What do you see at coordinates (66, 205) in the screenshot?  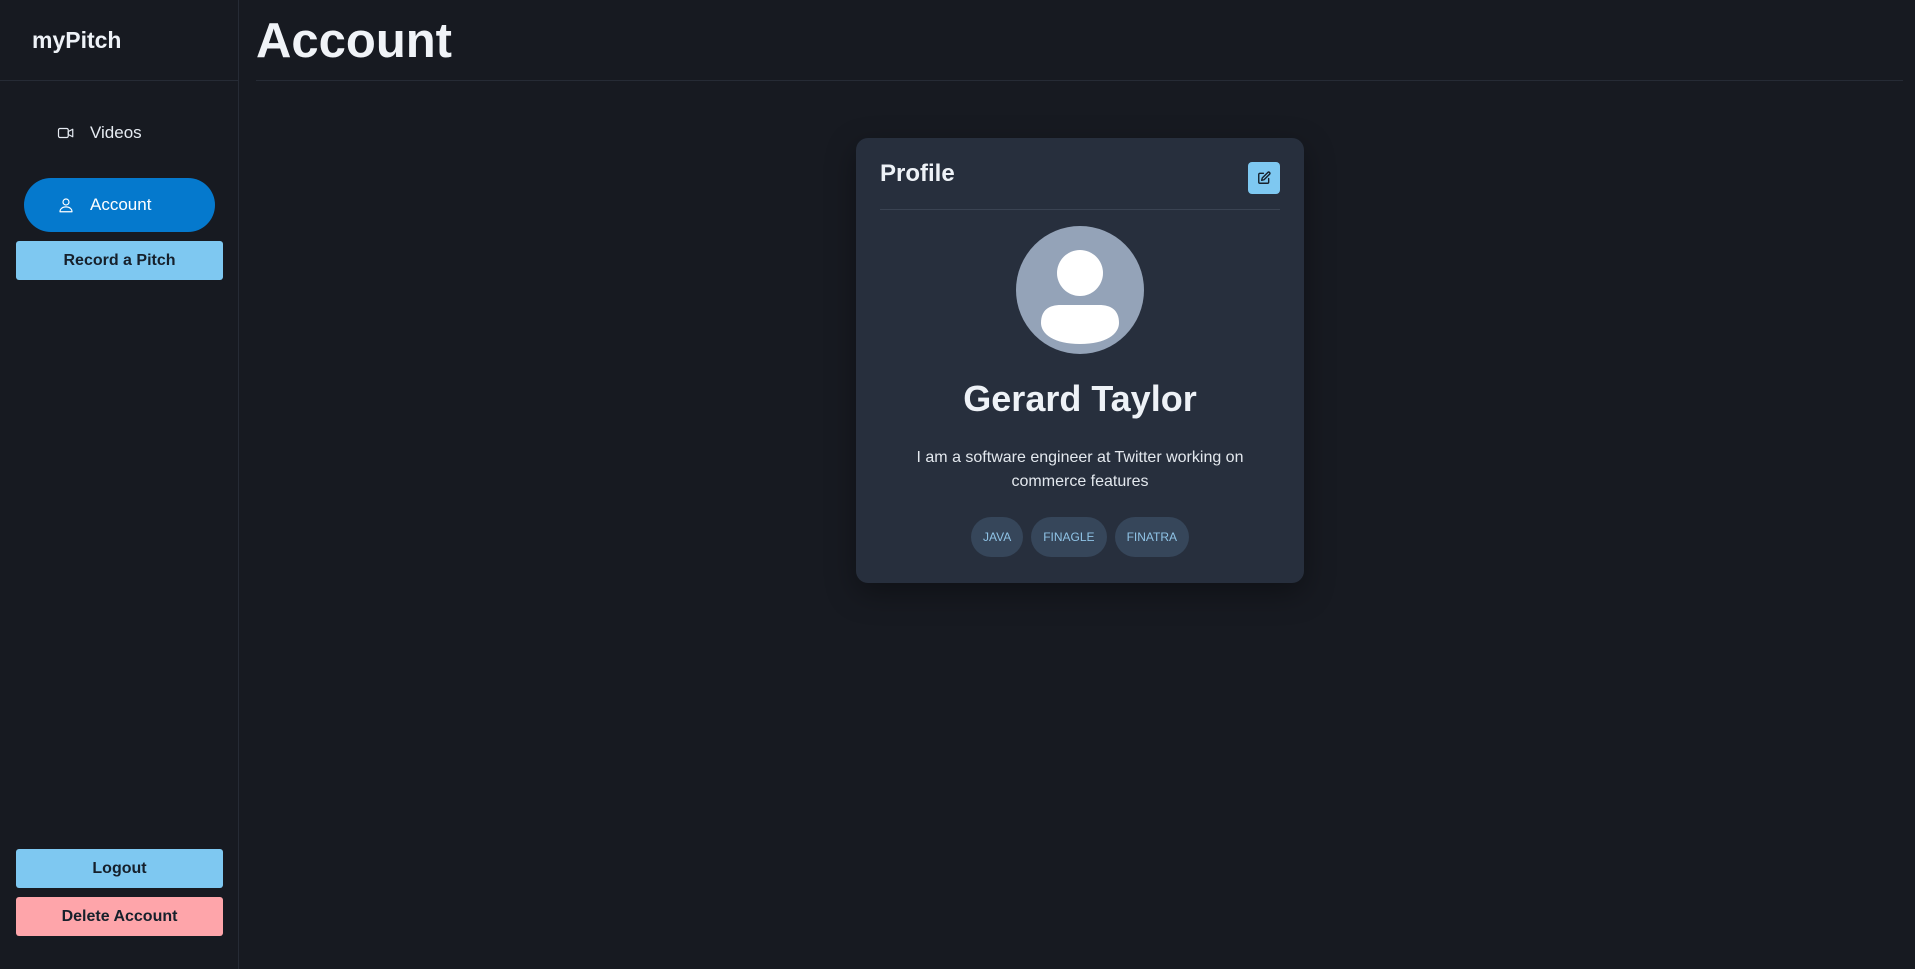 I see `user-icon` at bounding box center [66, 205].